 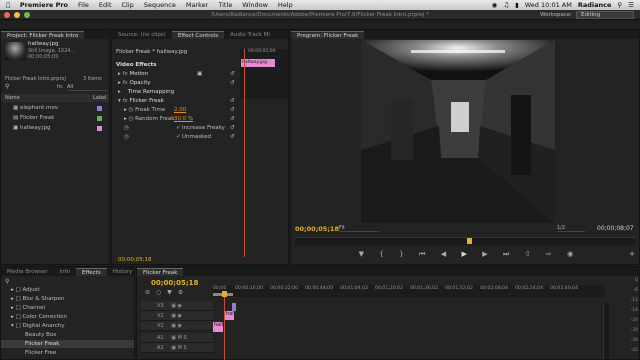 What do you see at coordinates (12, 98) in the screenshot?
I see `col-name: Name` at bounding box center [12, 98].